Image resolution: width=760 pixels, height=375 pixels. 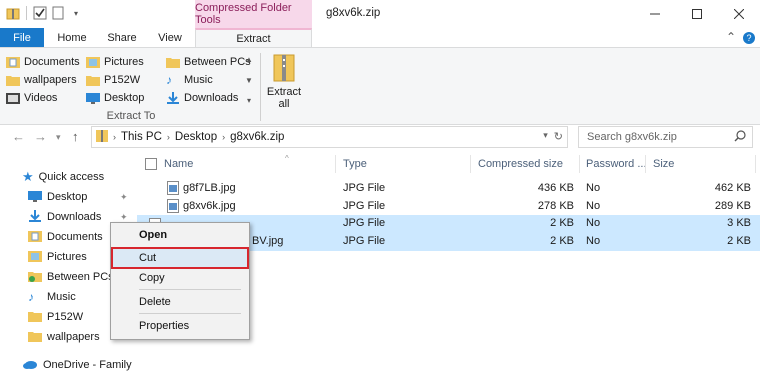 I want to click on column-header-type: Type, so click(x=355, y=164).